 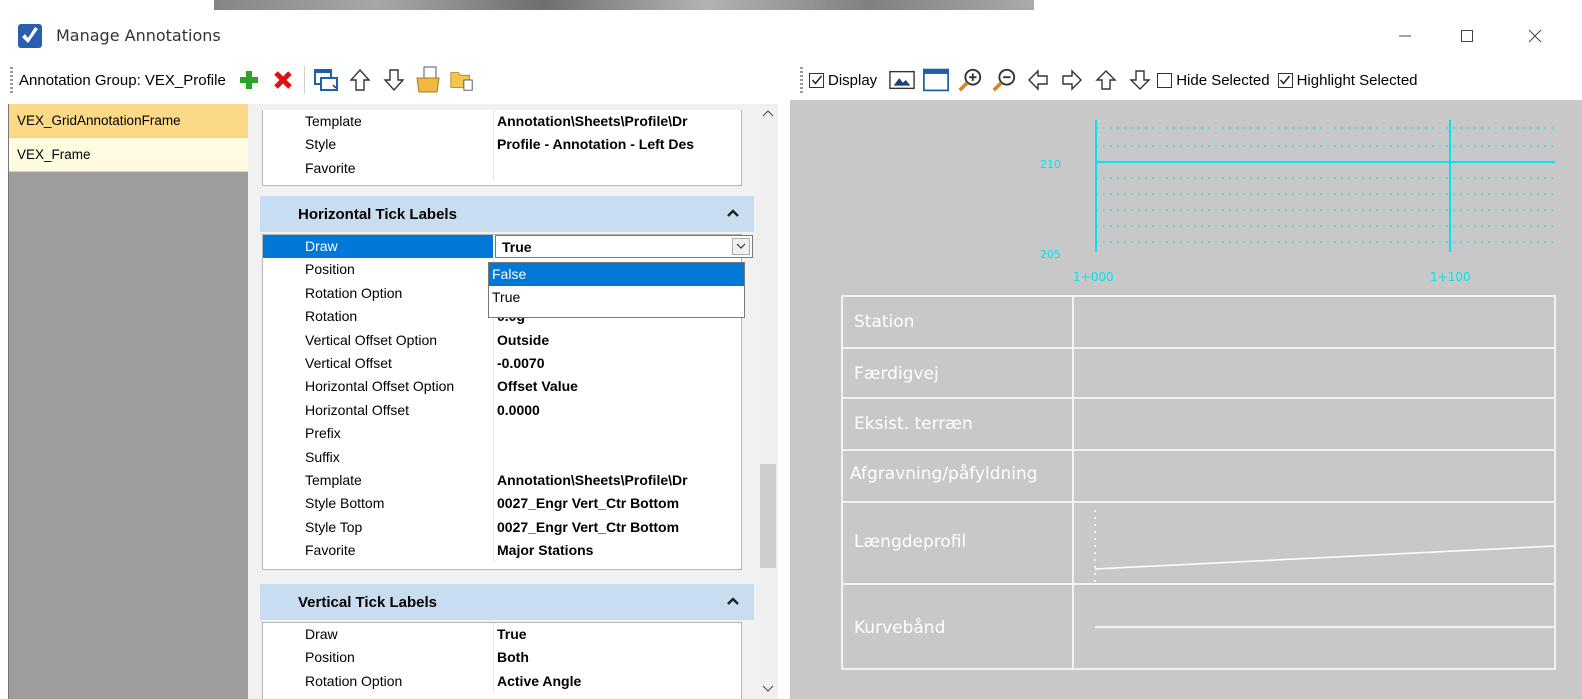 I want to click on x-tick-label: 1+100, so click(x=1450, y=277).